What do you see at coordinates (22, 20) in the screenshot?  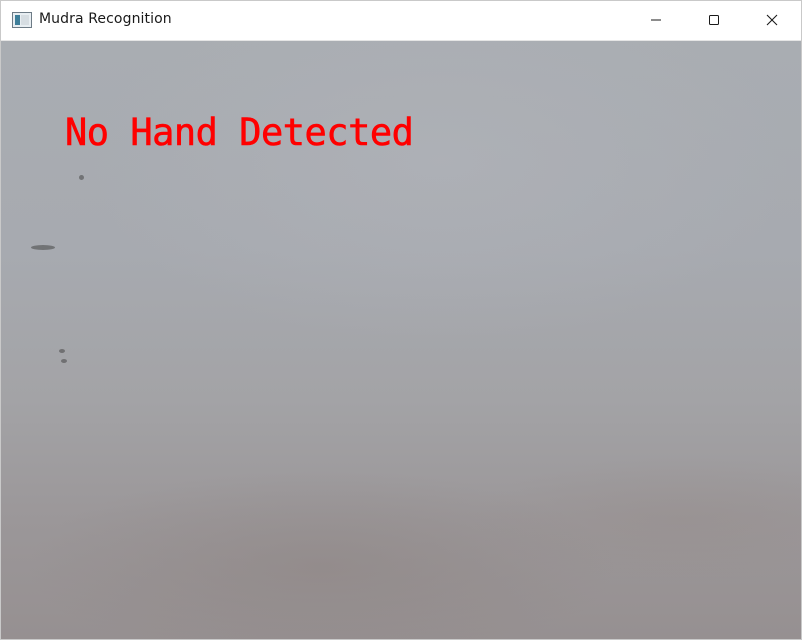 I see `app-window-icon` at bounding box center [22, 20].